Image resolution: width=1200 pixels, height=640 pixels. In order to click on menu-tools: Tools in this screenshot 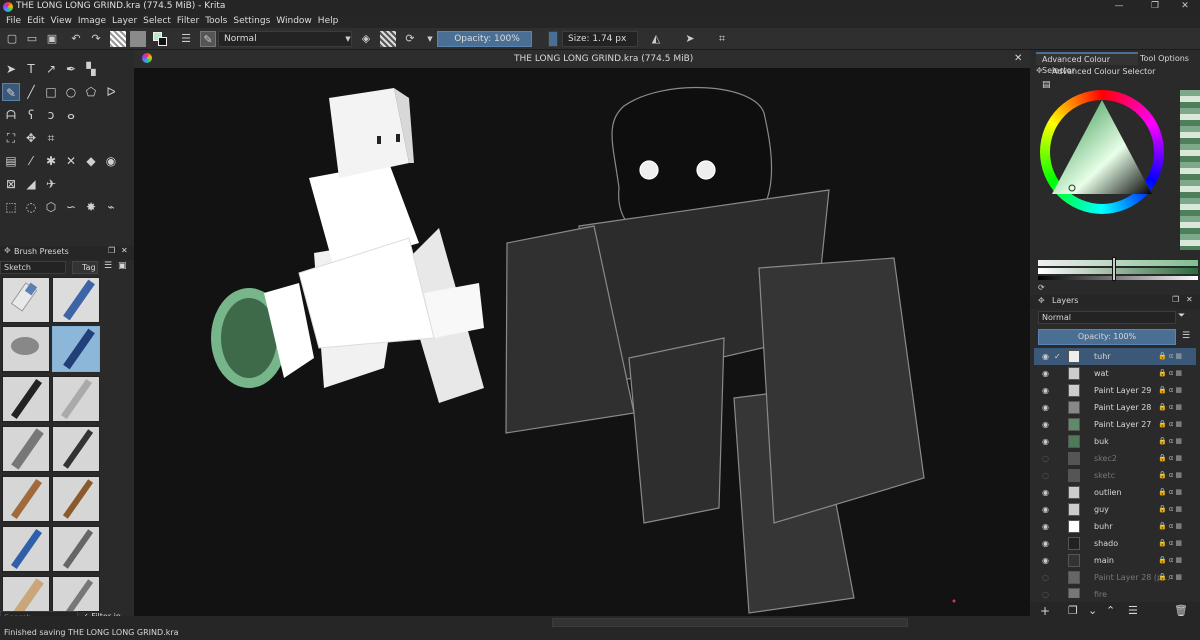, I will do `click(216, 21)`.